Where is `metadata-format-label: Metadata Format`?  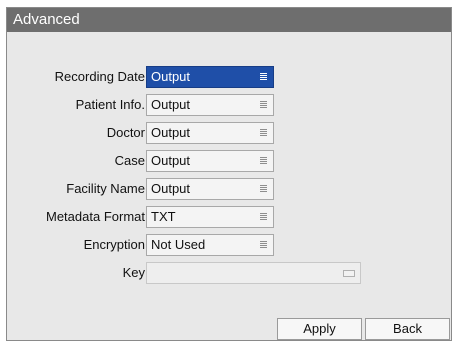
metadata-format-label: Metadata Format is located at coordinates (95, 216).